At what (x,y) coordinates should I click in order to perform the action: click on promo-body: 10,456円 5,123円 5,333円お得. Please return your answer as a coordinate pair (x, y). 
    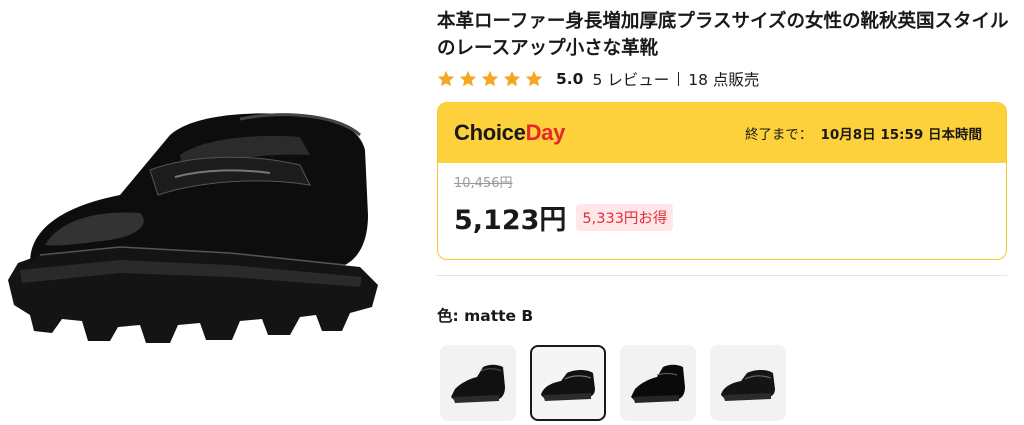
    Looking at the image, I should click on (722, 206).